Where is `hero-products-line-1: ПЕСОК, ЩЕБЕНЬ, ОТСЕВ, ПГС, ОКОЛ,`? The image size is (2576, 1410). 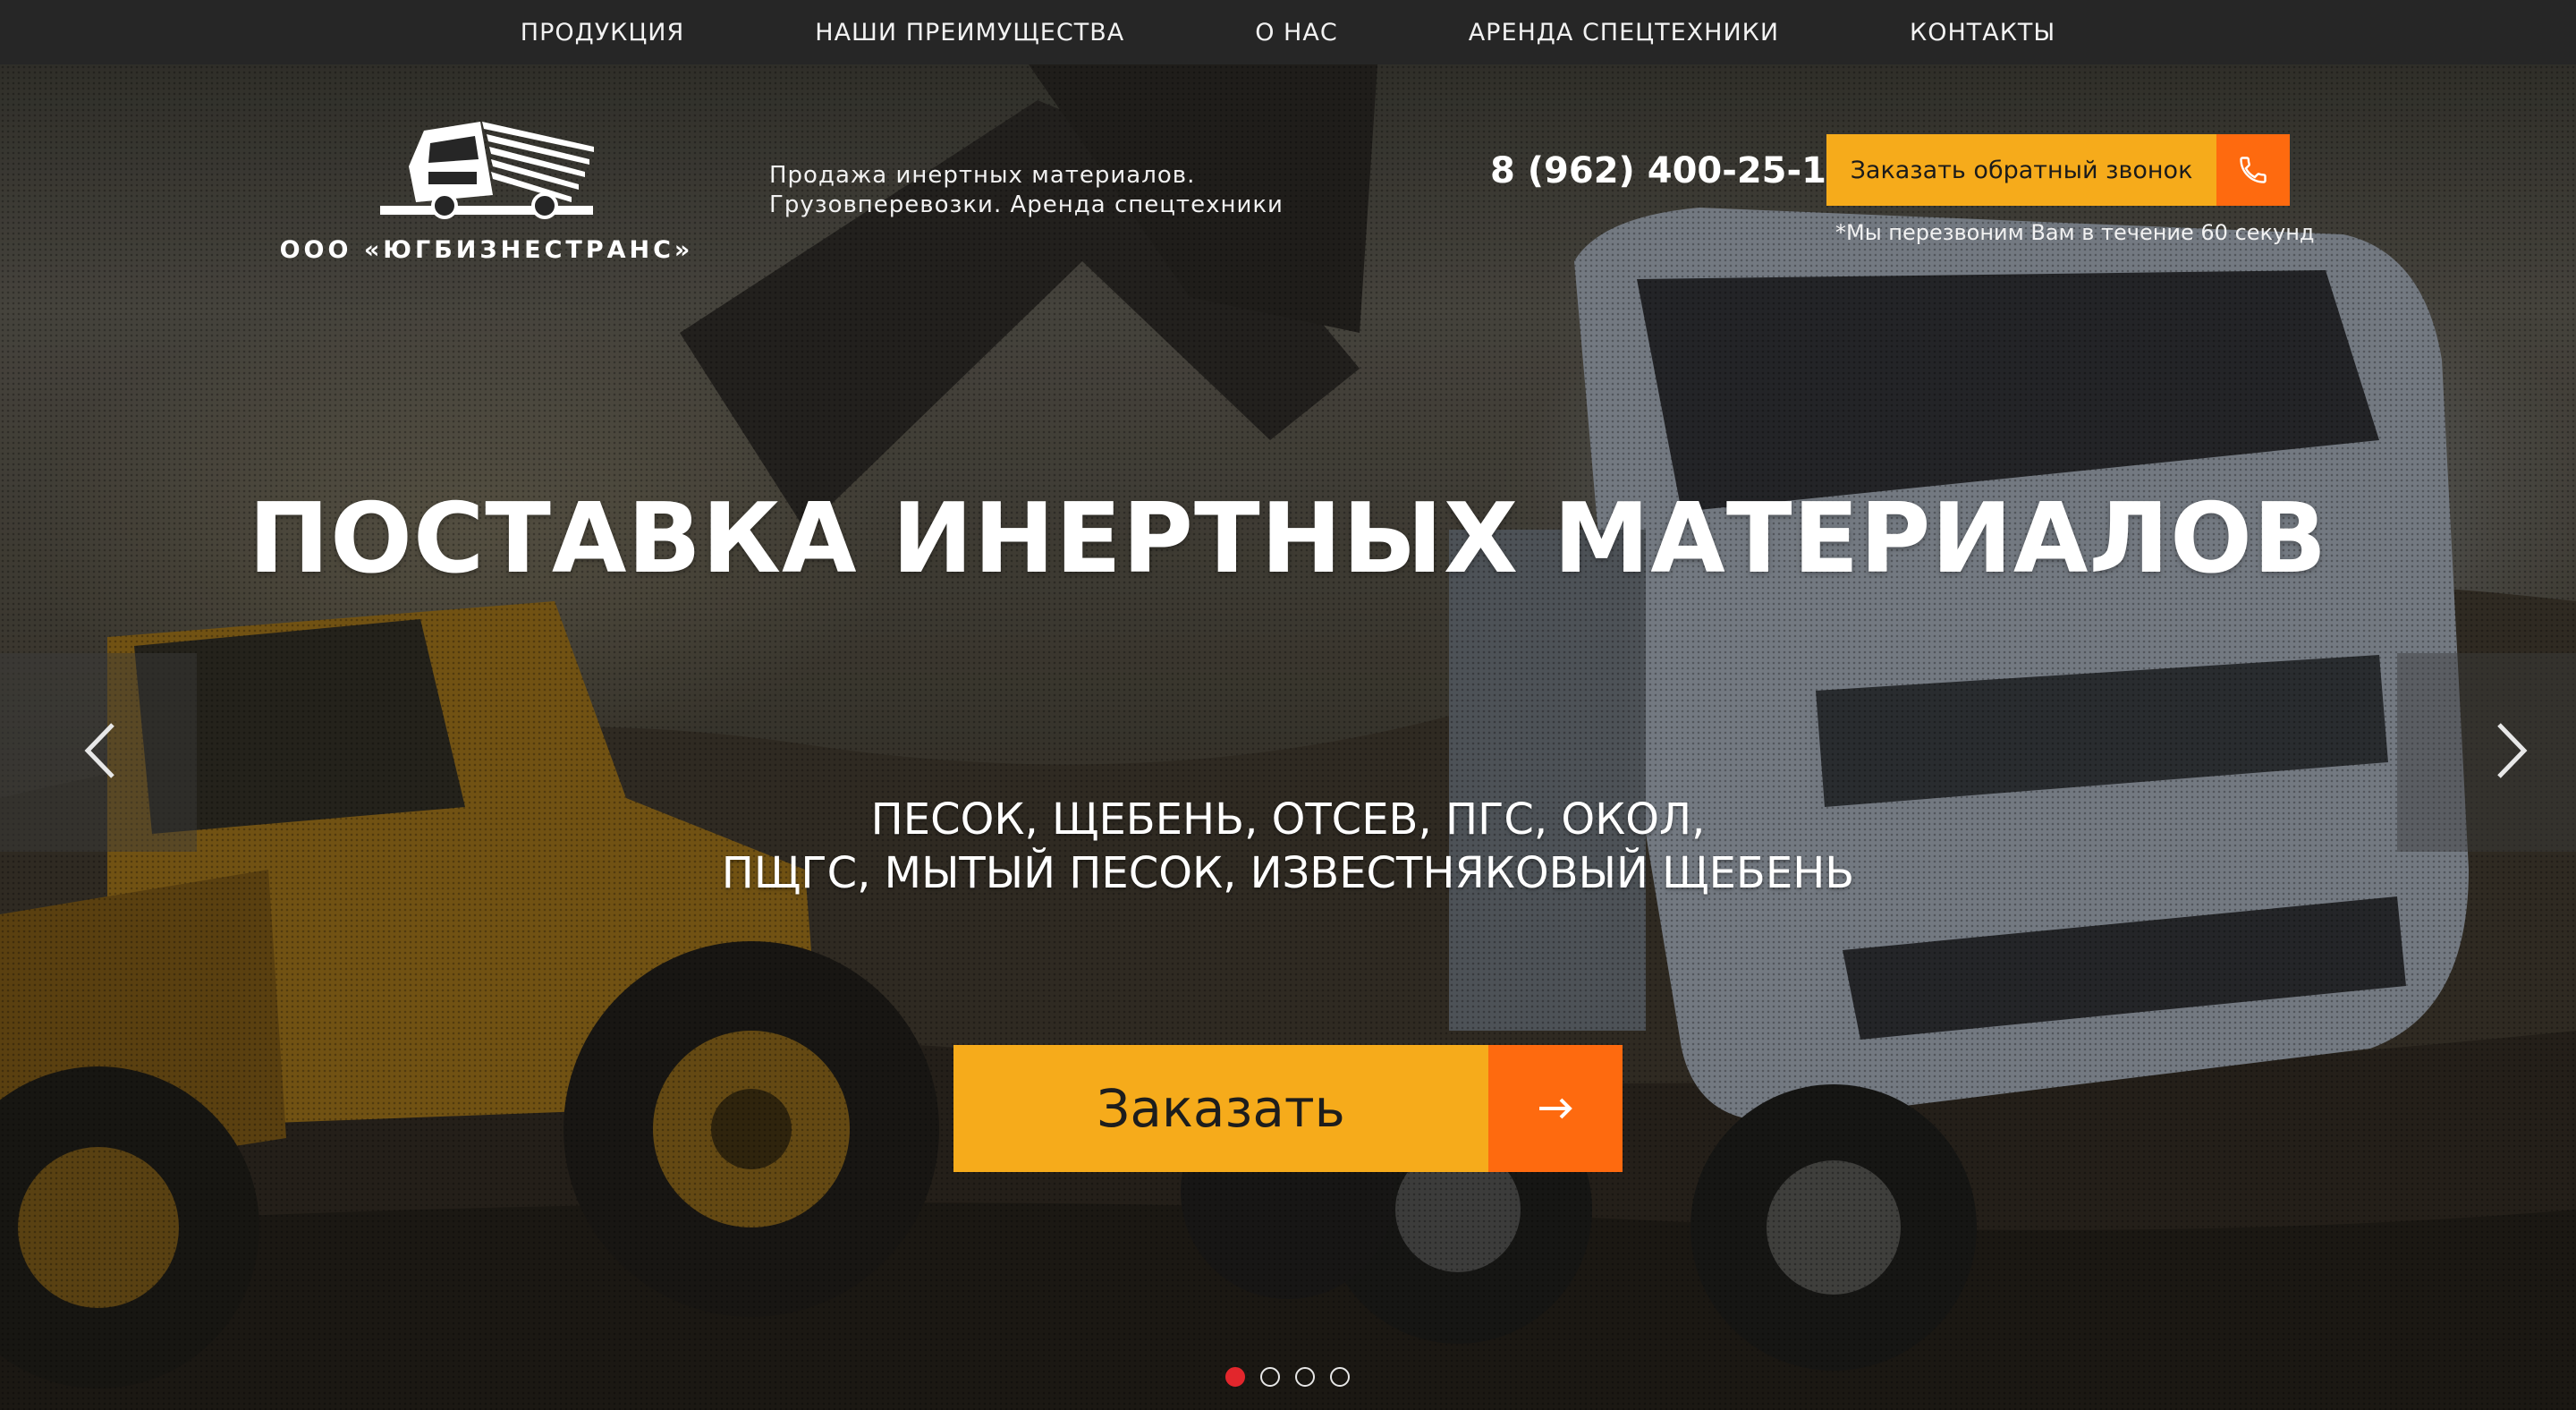 hero-products-line-1: ПЕСОК, ЩЕБЕНЬ, ОТСЕВ, ПГС, ОКОЛ, is located at coordinates (1288, 819).